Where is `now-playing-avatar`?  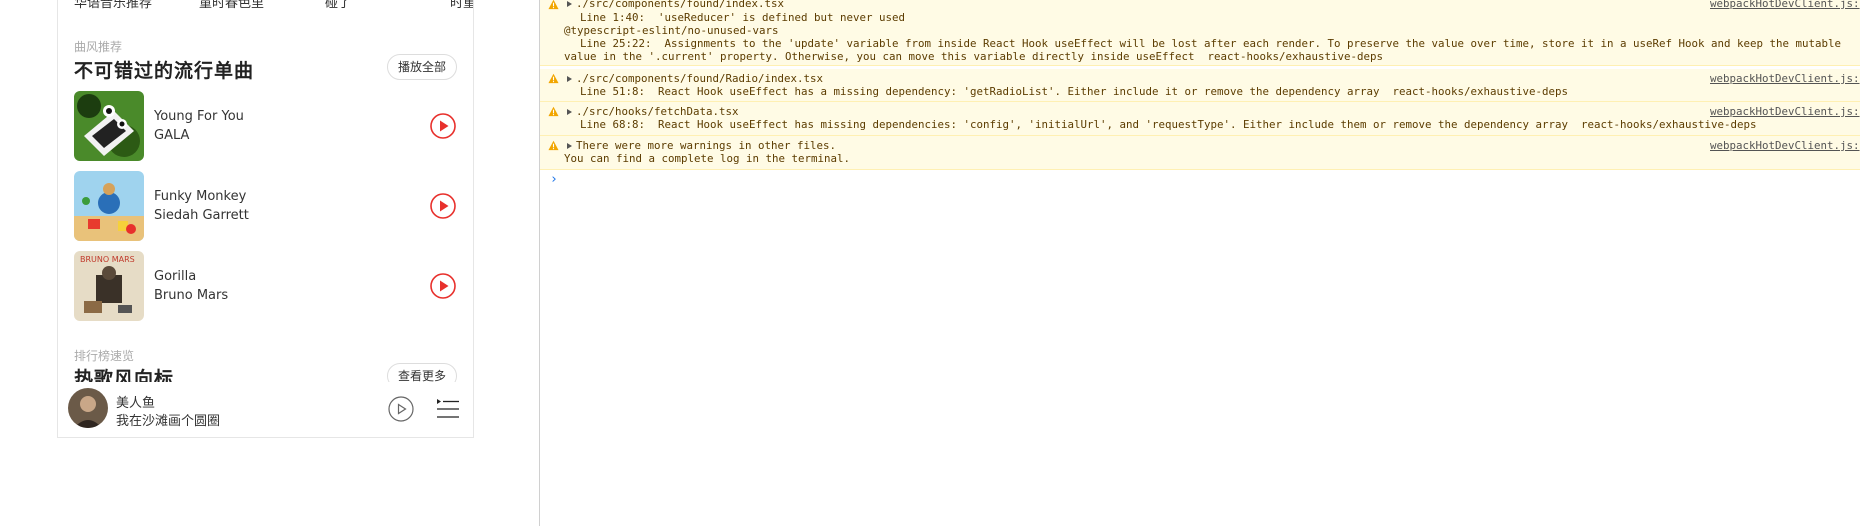 now-playing-avatar is located at coordinates (88, 408).